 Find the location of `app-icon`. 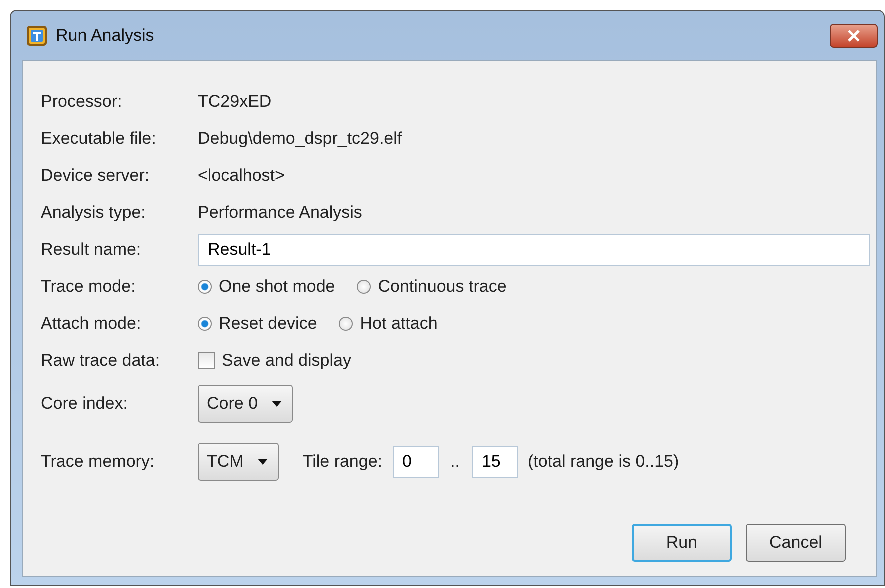

app-icon is located at coordinates (37, 35).